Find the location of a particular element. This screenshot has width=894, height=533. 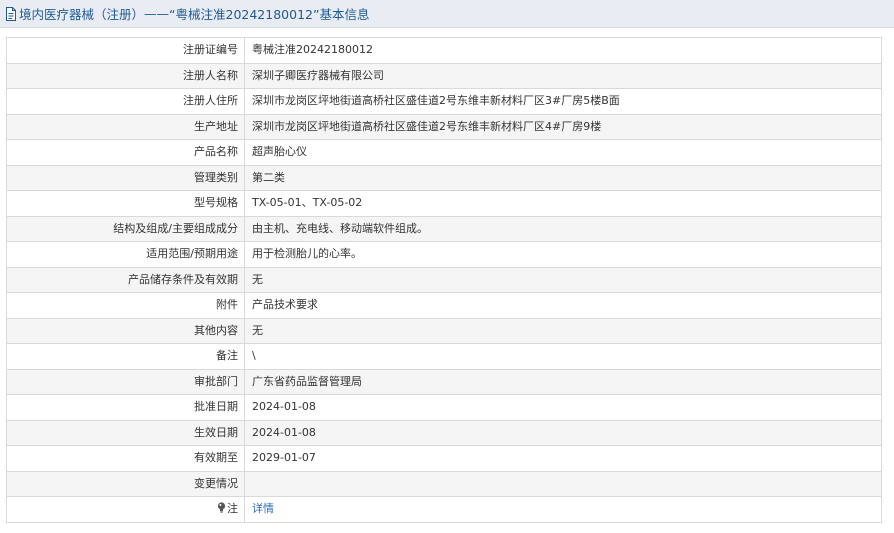

row-label: 适用范围/预期用途 is located at coordinates (125, 254).